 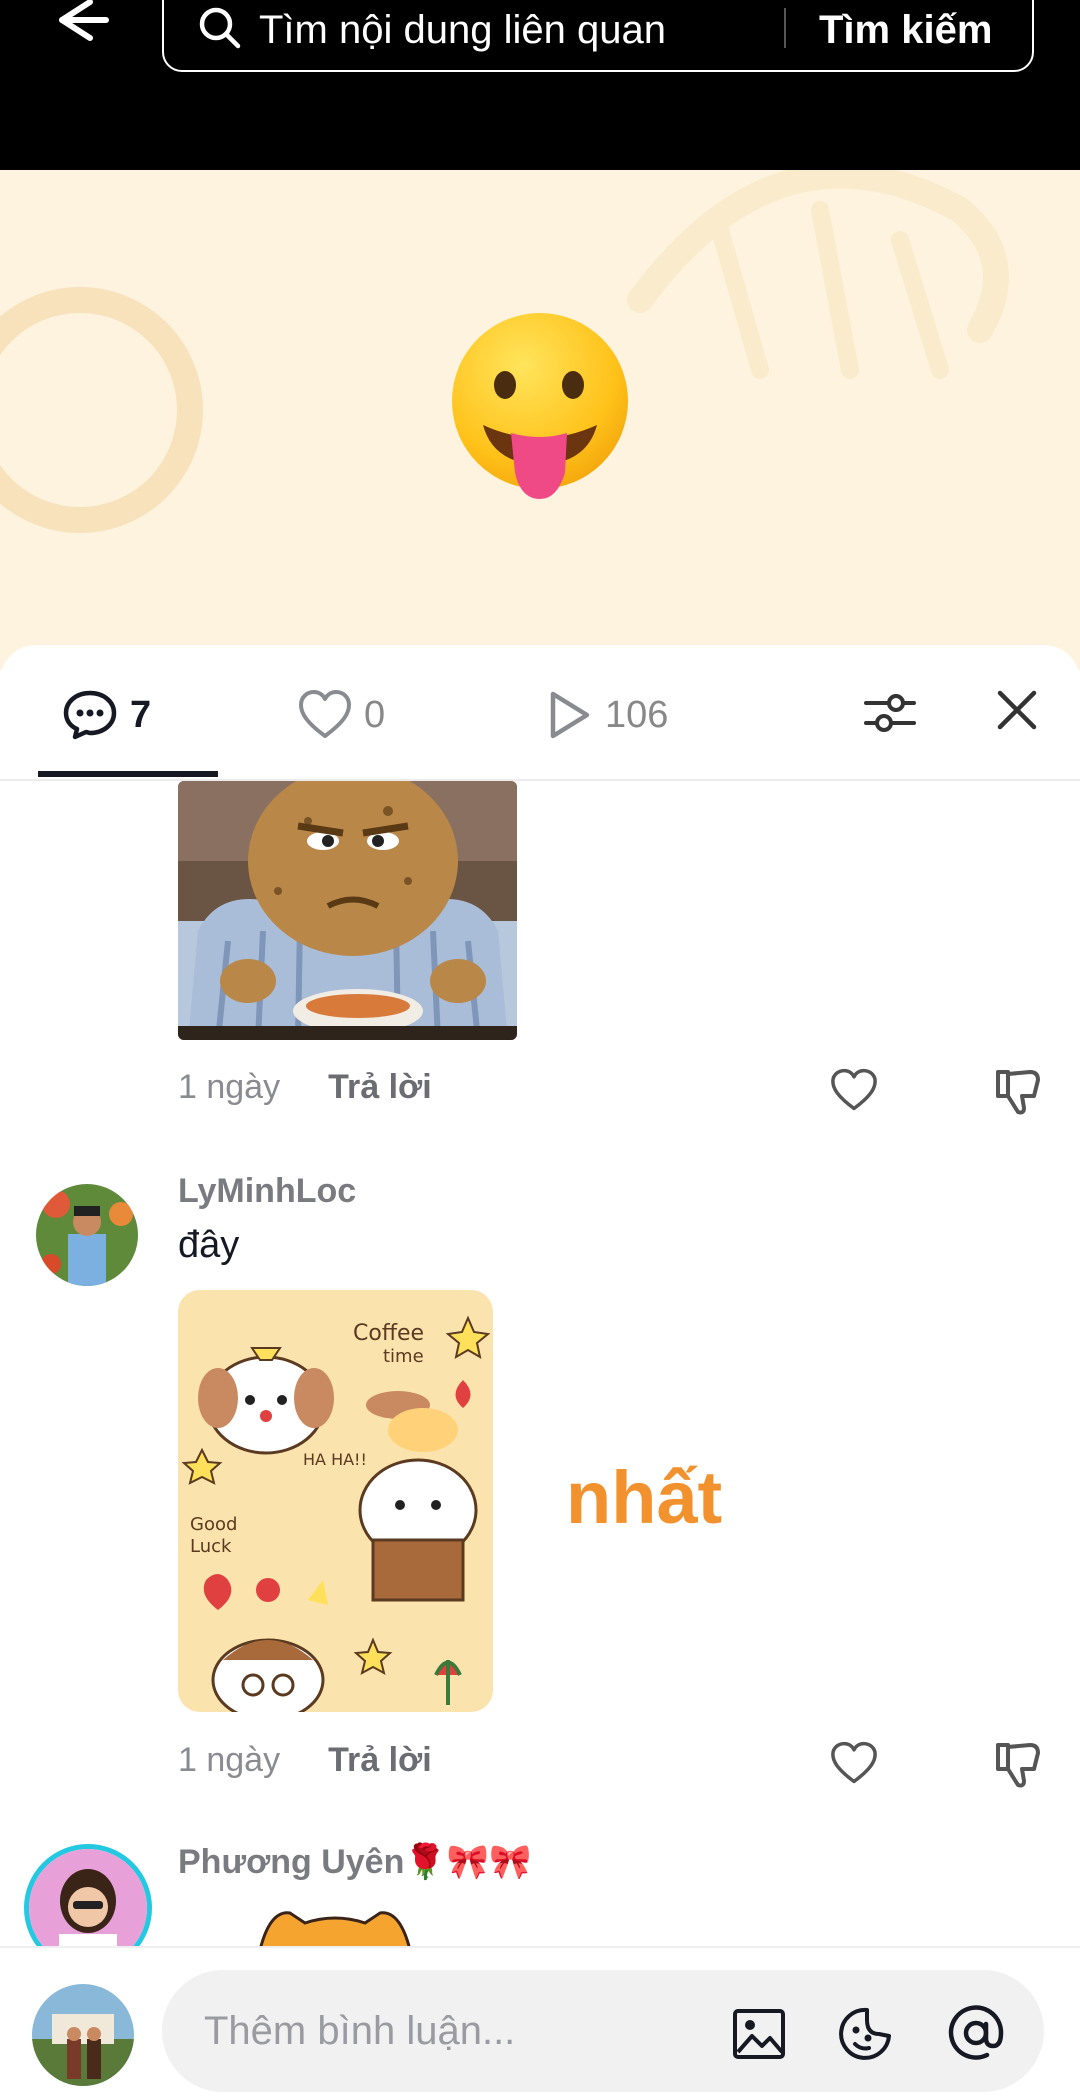 What do you see at coordinates (403, 1356) in the screenshot?
I see `svg-text: time` at bounding box center [403, 1356].